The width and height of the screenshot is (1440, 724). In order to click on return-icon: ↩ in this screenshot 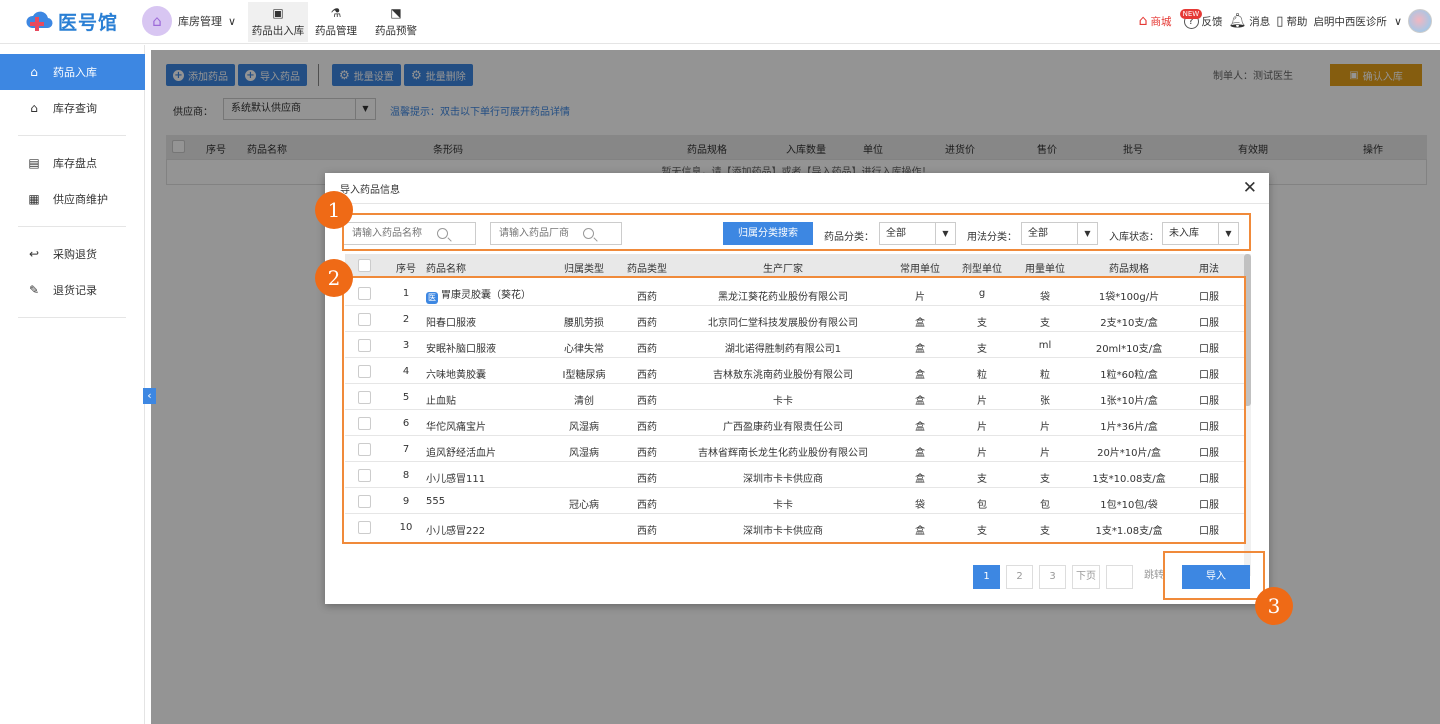, I will do `click(34, 254)`.